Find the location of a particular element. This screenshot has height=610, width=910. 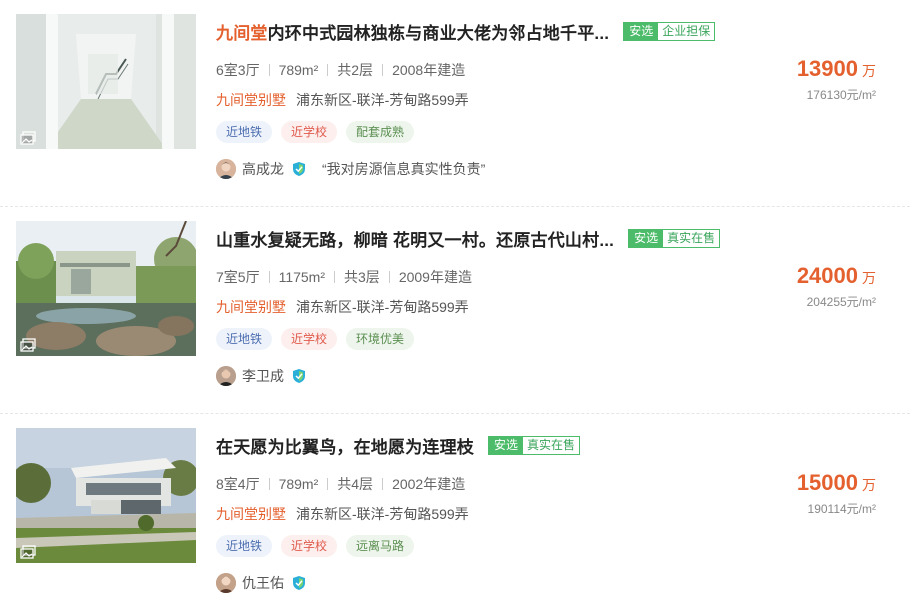

hallway-photo is located at coordinates (106, 81).